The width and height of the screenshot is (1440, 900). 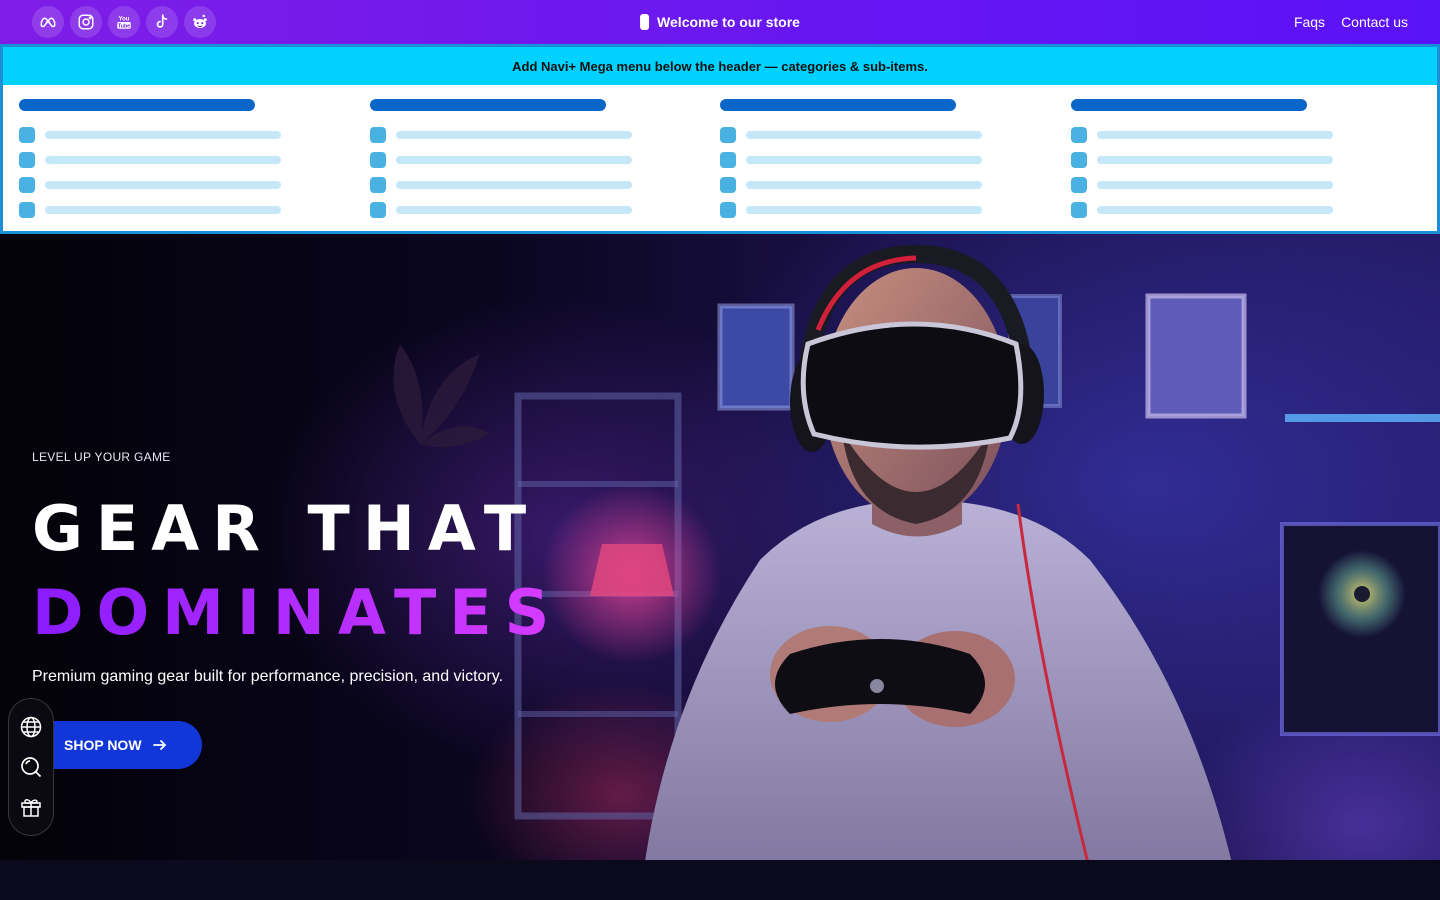 I want to click on shop-now-button: SHOP NOW, so click(x=117, y=745).